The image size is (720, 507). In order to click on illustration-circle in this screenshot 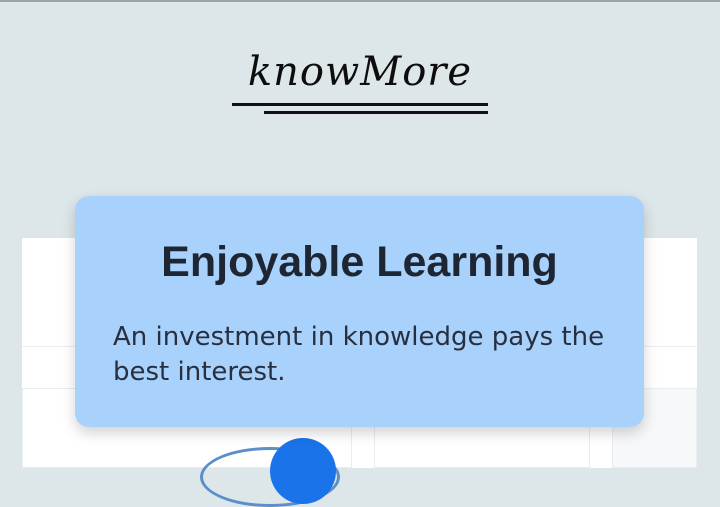, I will do `click(303, 471)`.